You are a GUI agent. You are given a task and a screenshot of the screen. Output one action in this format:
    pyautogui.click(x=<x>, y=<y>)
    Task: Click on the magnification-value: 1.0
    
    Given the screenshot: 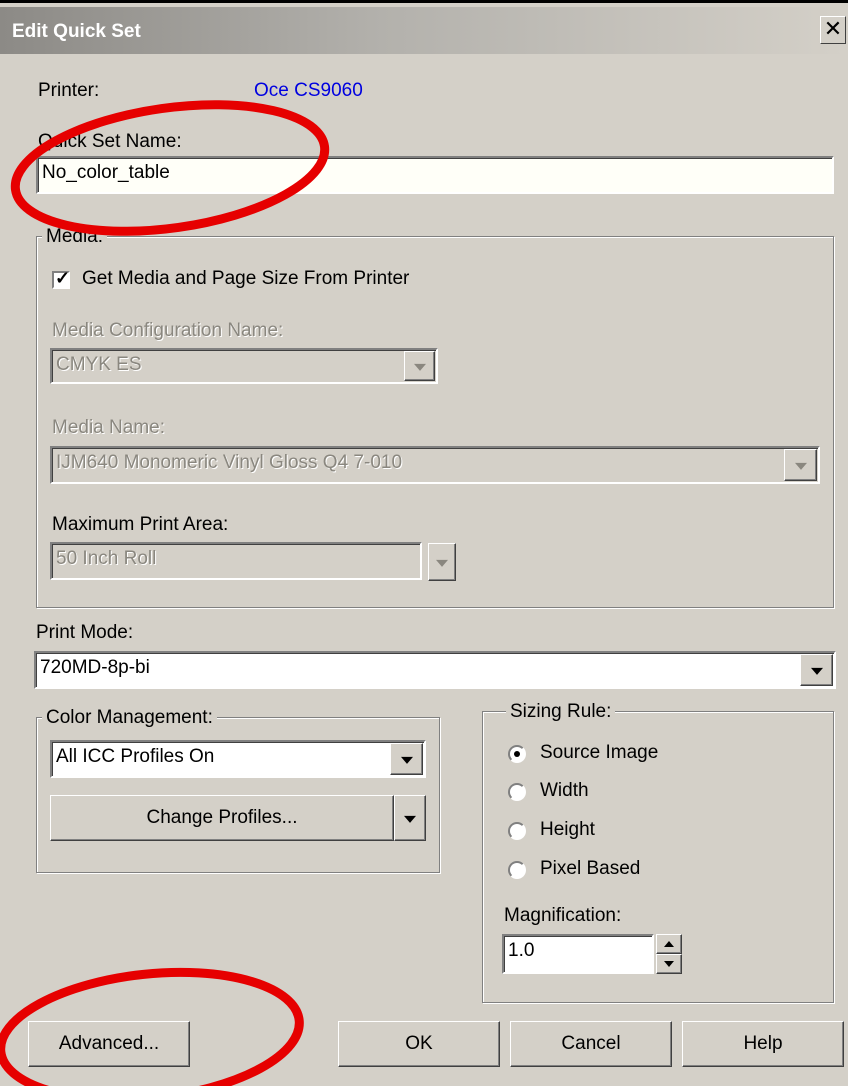 What is the action you would take?
    pyautogui.click(x=521, y=950)
    